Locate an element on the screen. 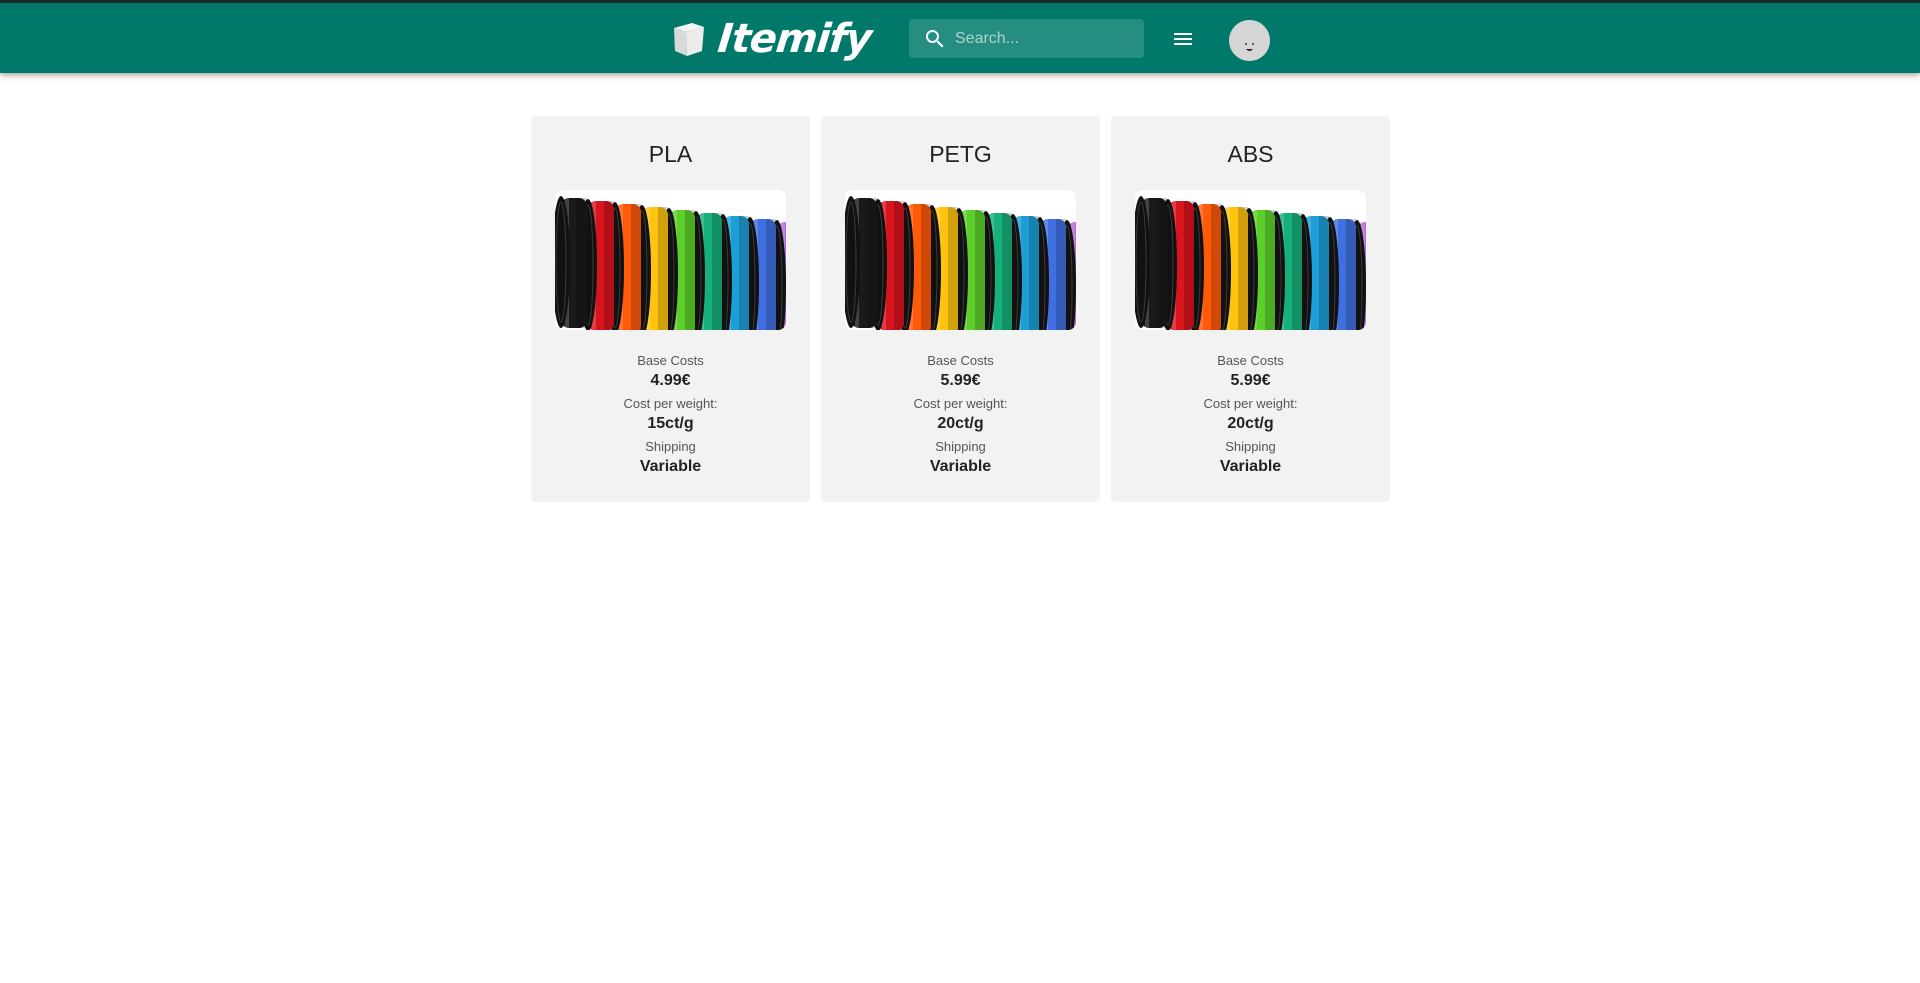 This screenshot has height=983, width=1920. app-bar: Itemify is located at coordinates (960, 38).